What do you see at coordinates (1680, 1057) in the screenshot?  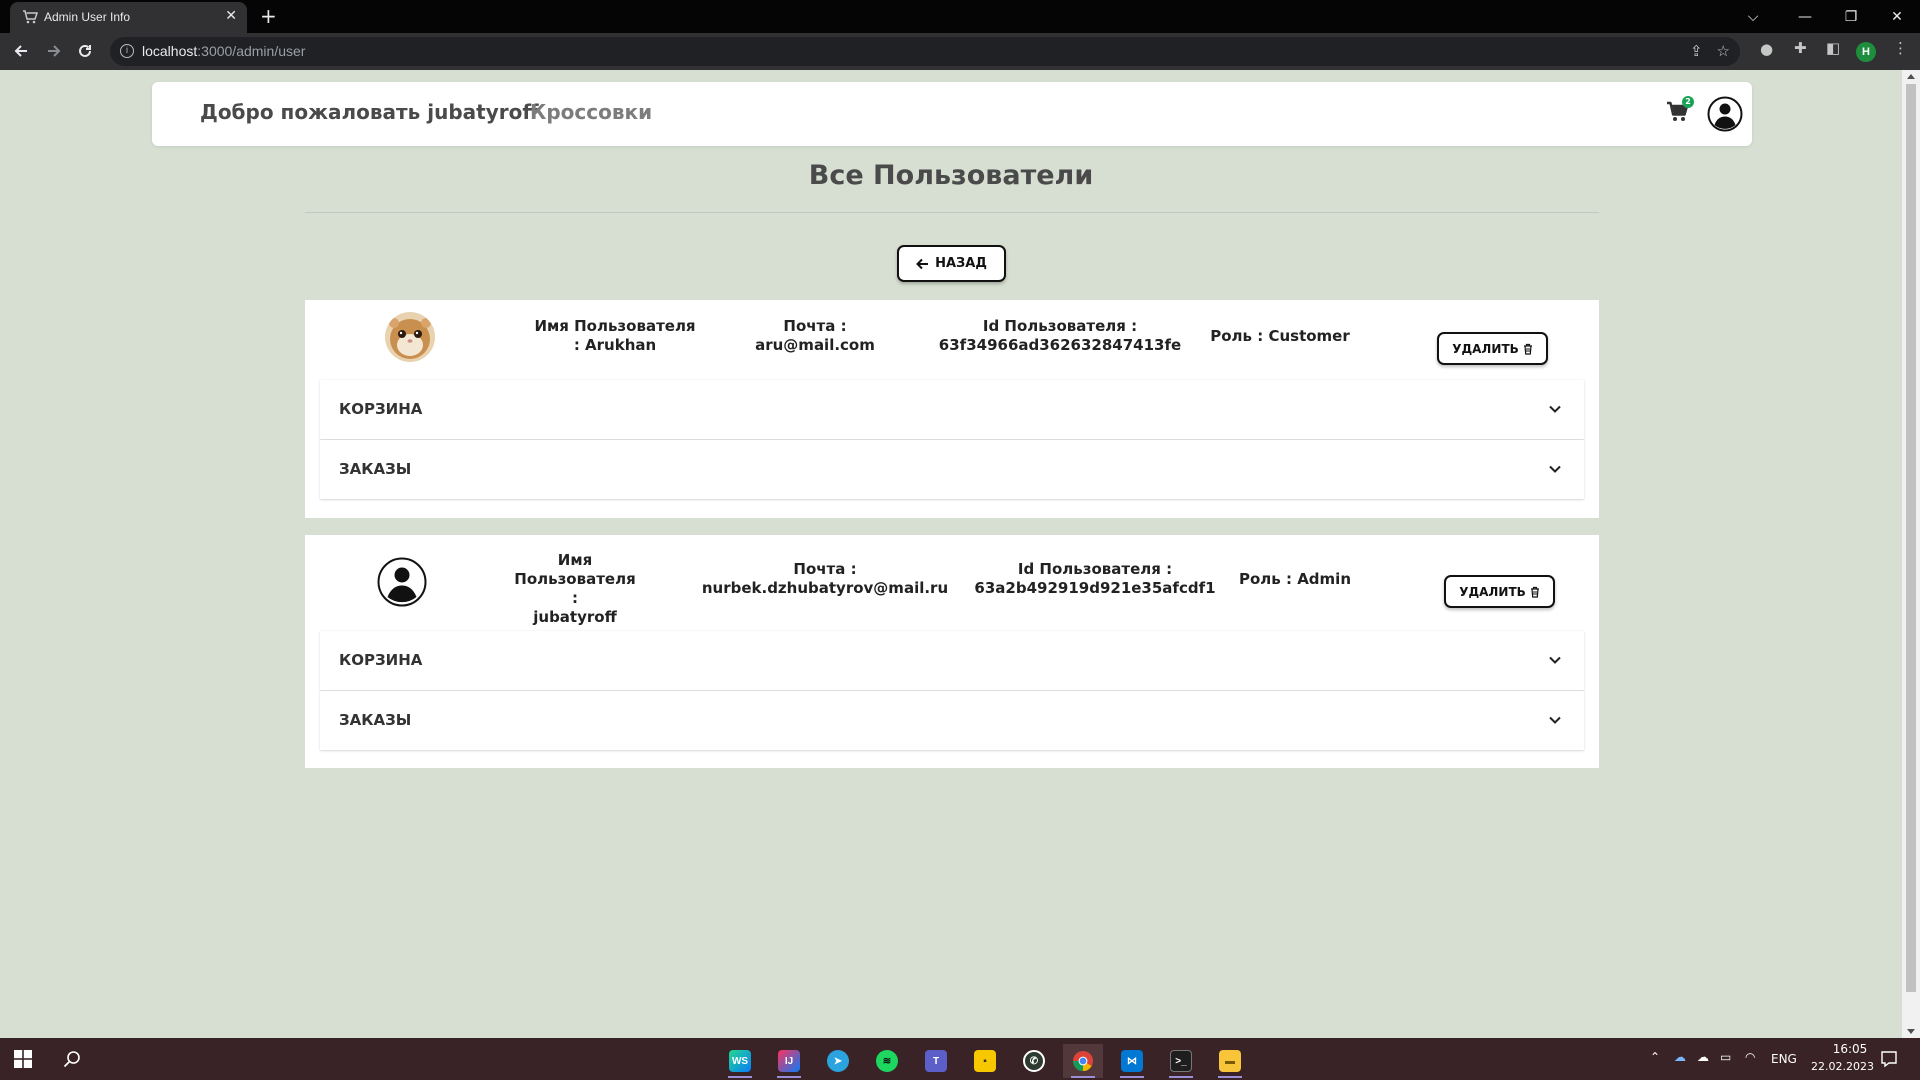 I see `tray-cloud-error-icon: ☁` at bounding box center [1680, 1057].